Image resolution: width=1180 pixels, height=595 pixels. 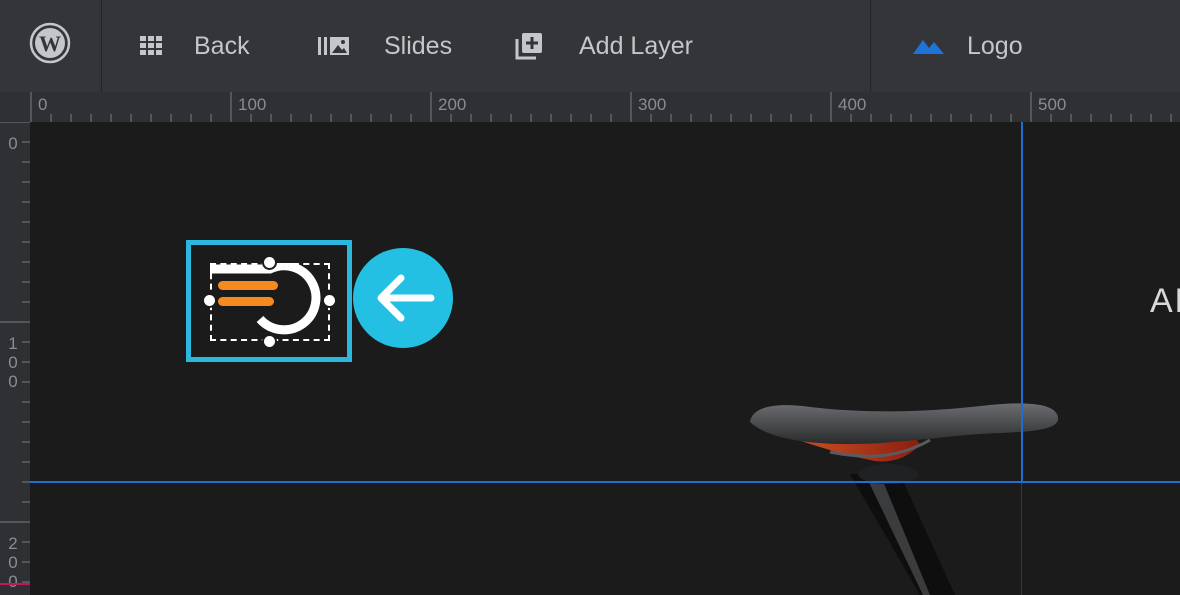 I want to click on vruler-label-200-d1: 2, so click(x=13, y=543).